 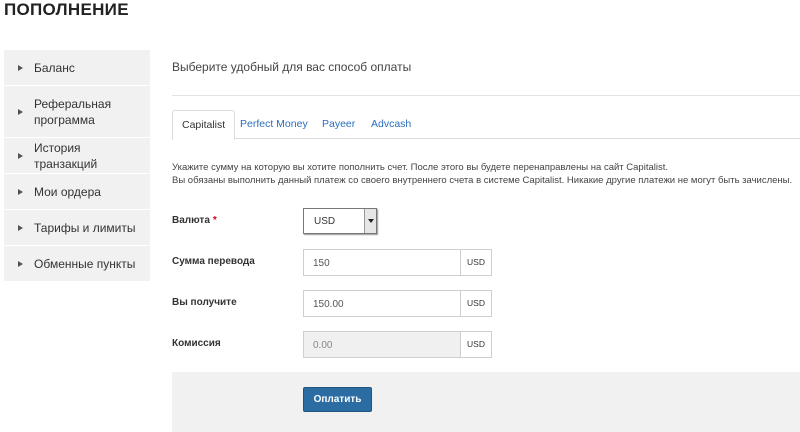 I want to click on amount-field: 150 USD, so click(x=397, y=262).